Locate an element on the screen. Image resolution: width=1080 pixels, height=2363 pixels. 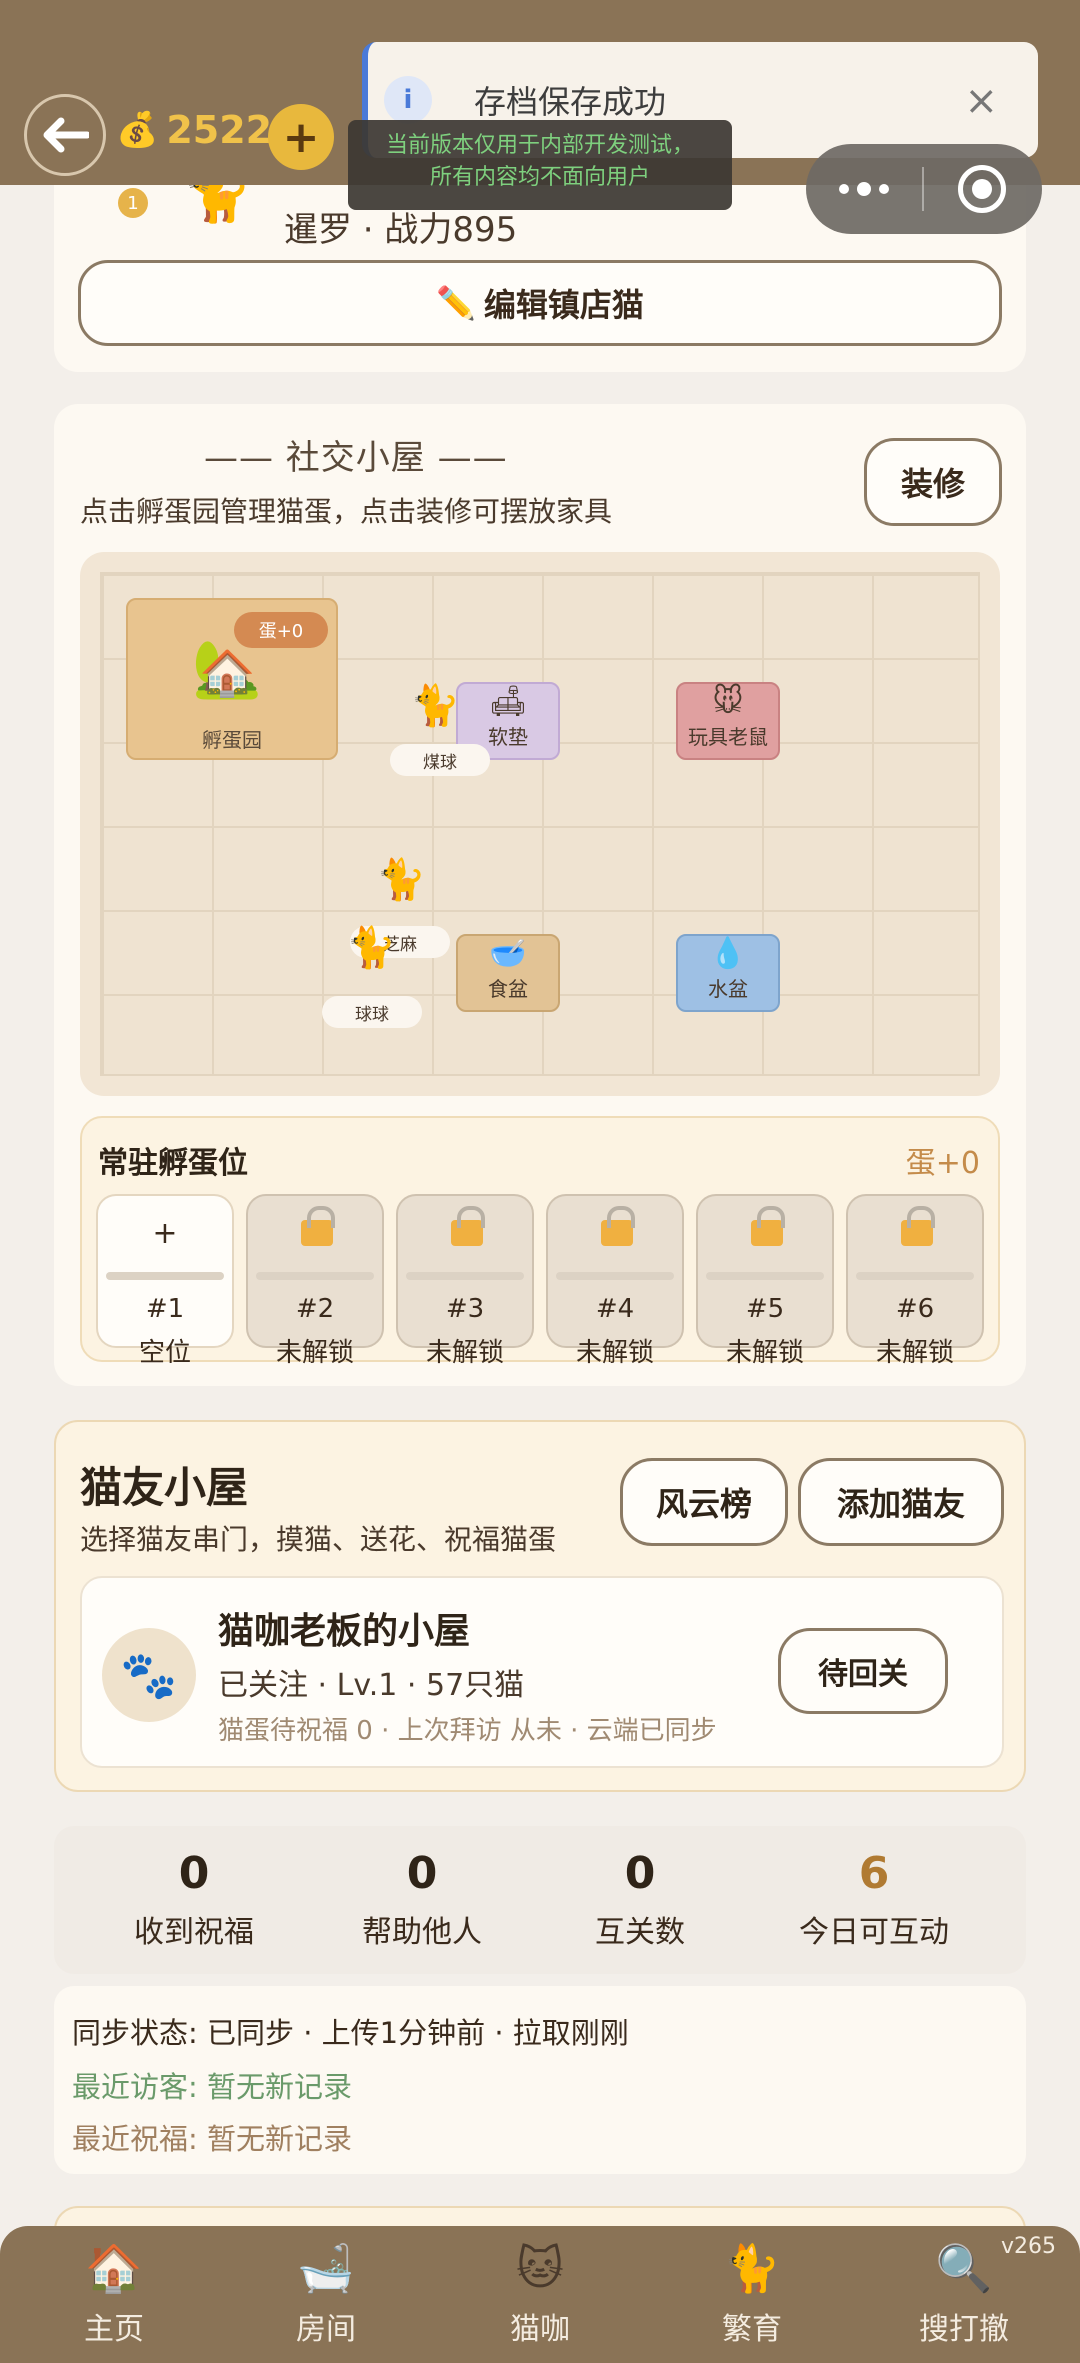
tab-room: 🛁 房间 is located at coordinates (326, 2293).